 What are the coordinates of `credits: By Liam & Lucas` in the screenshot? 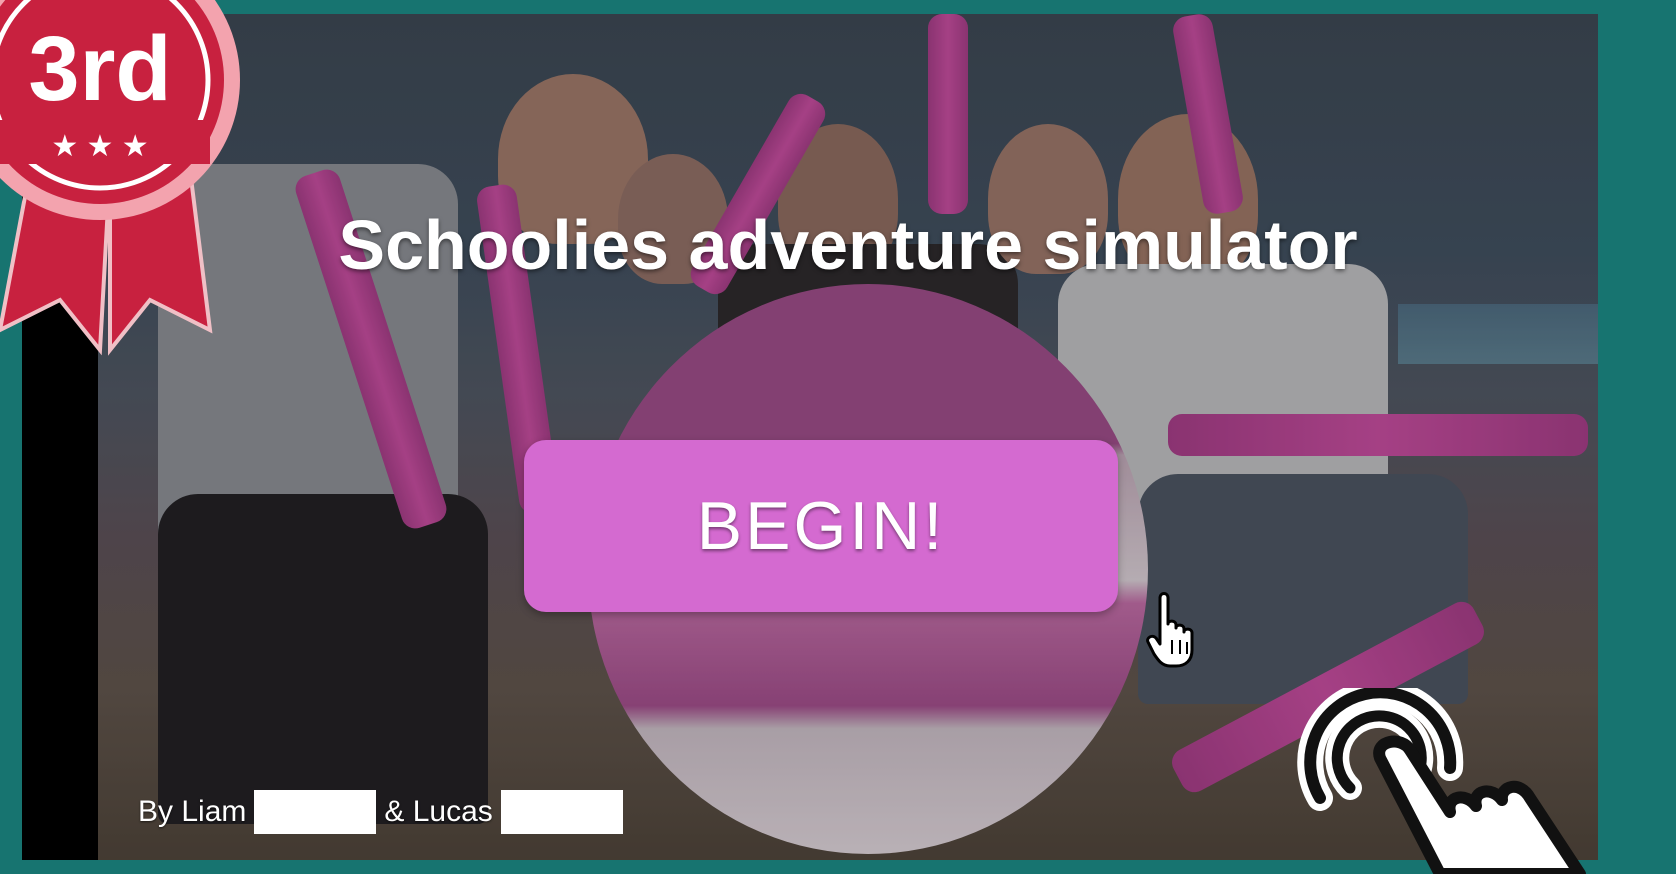 It's located at (384, 812).